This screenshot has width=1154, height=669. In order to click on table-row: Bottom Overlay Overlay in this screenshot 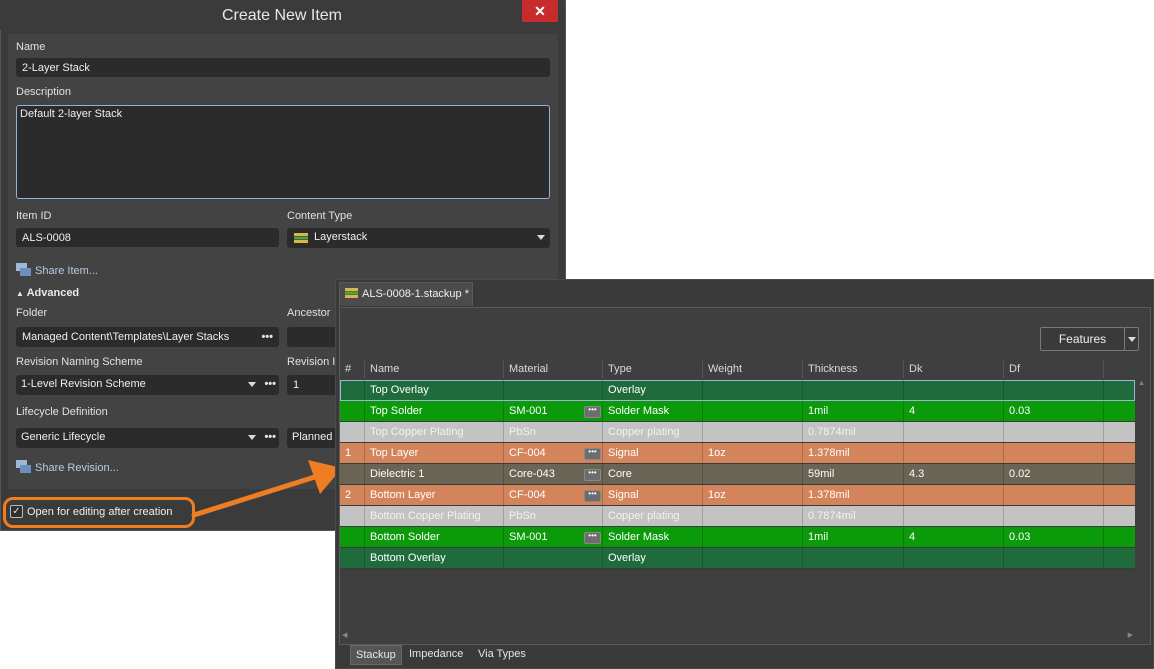, I will do `click(737, 558)`.